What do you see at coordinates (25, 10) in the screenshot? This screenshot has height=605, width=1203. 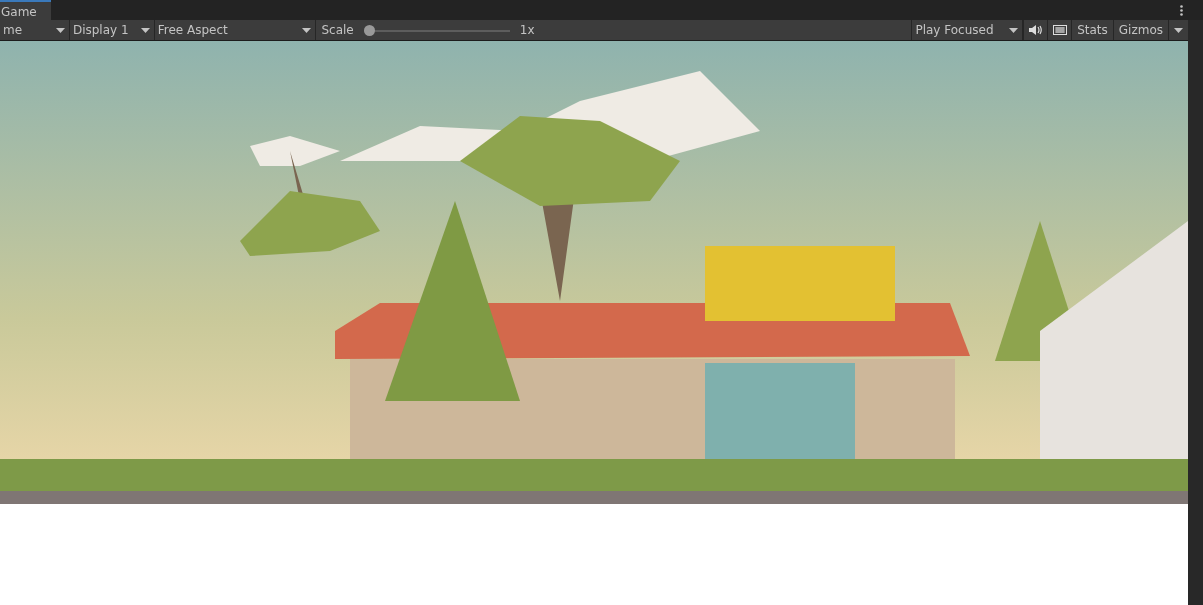 I see `game-tab: Game` at bounding box center [25, 10].